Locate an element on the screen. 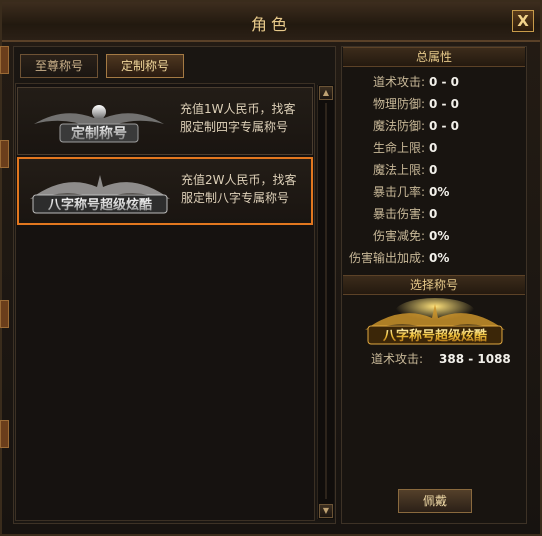 This screenshot has height=536, width=542. title-badge-text: 定制称号 is located at coordinates (99, 133).